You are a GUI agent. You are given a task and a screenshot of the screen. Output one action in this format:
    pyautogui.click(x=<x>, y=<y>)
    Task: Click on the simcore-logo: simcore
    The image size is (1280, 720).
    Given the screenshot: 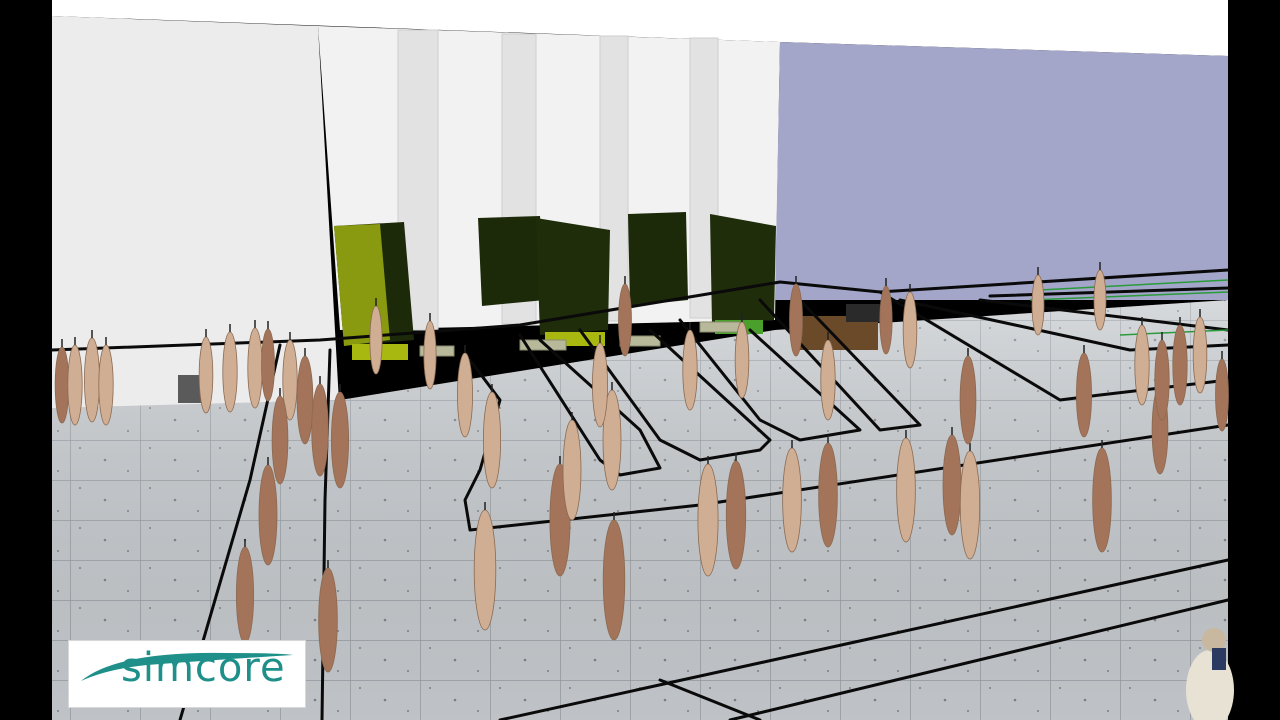 What is the action you would take?
    pyautogui.click(x=187, y=674)
    